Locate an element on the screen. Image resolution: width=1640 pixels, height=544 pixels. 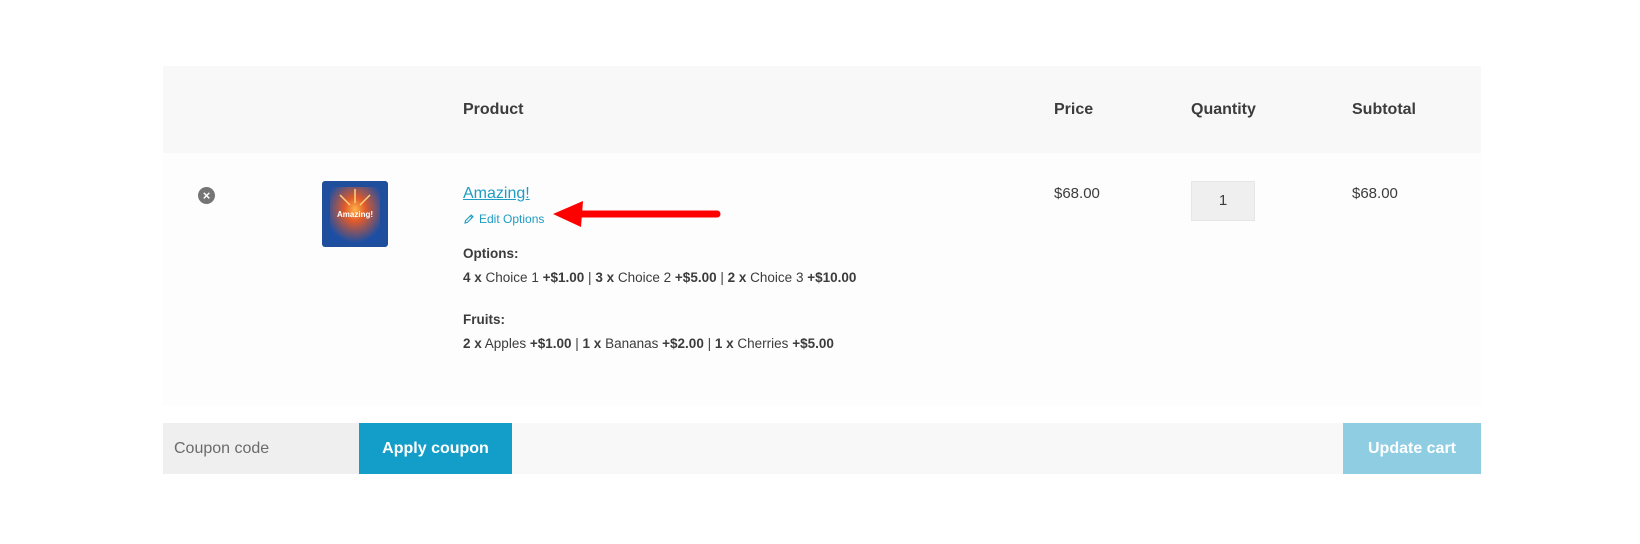
update-cart-button: Update cart is located at coordinates (1412, 448).